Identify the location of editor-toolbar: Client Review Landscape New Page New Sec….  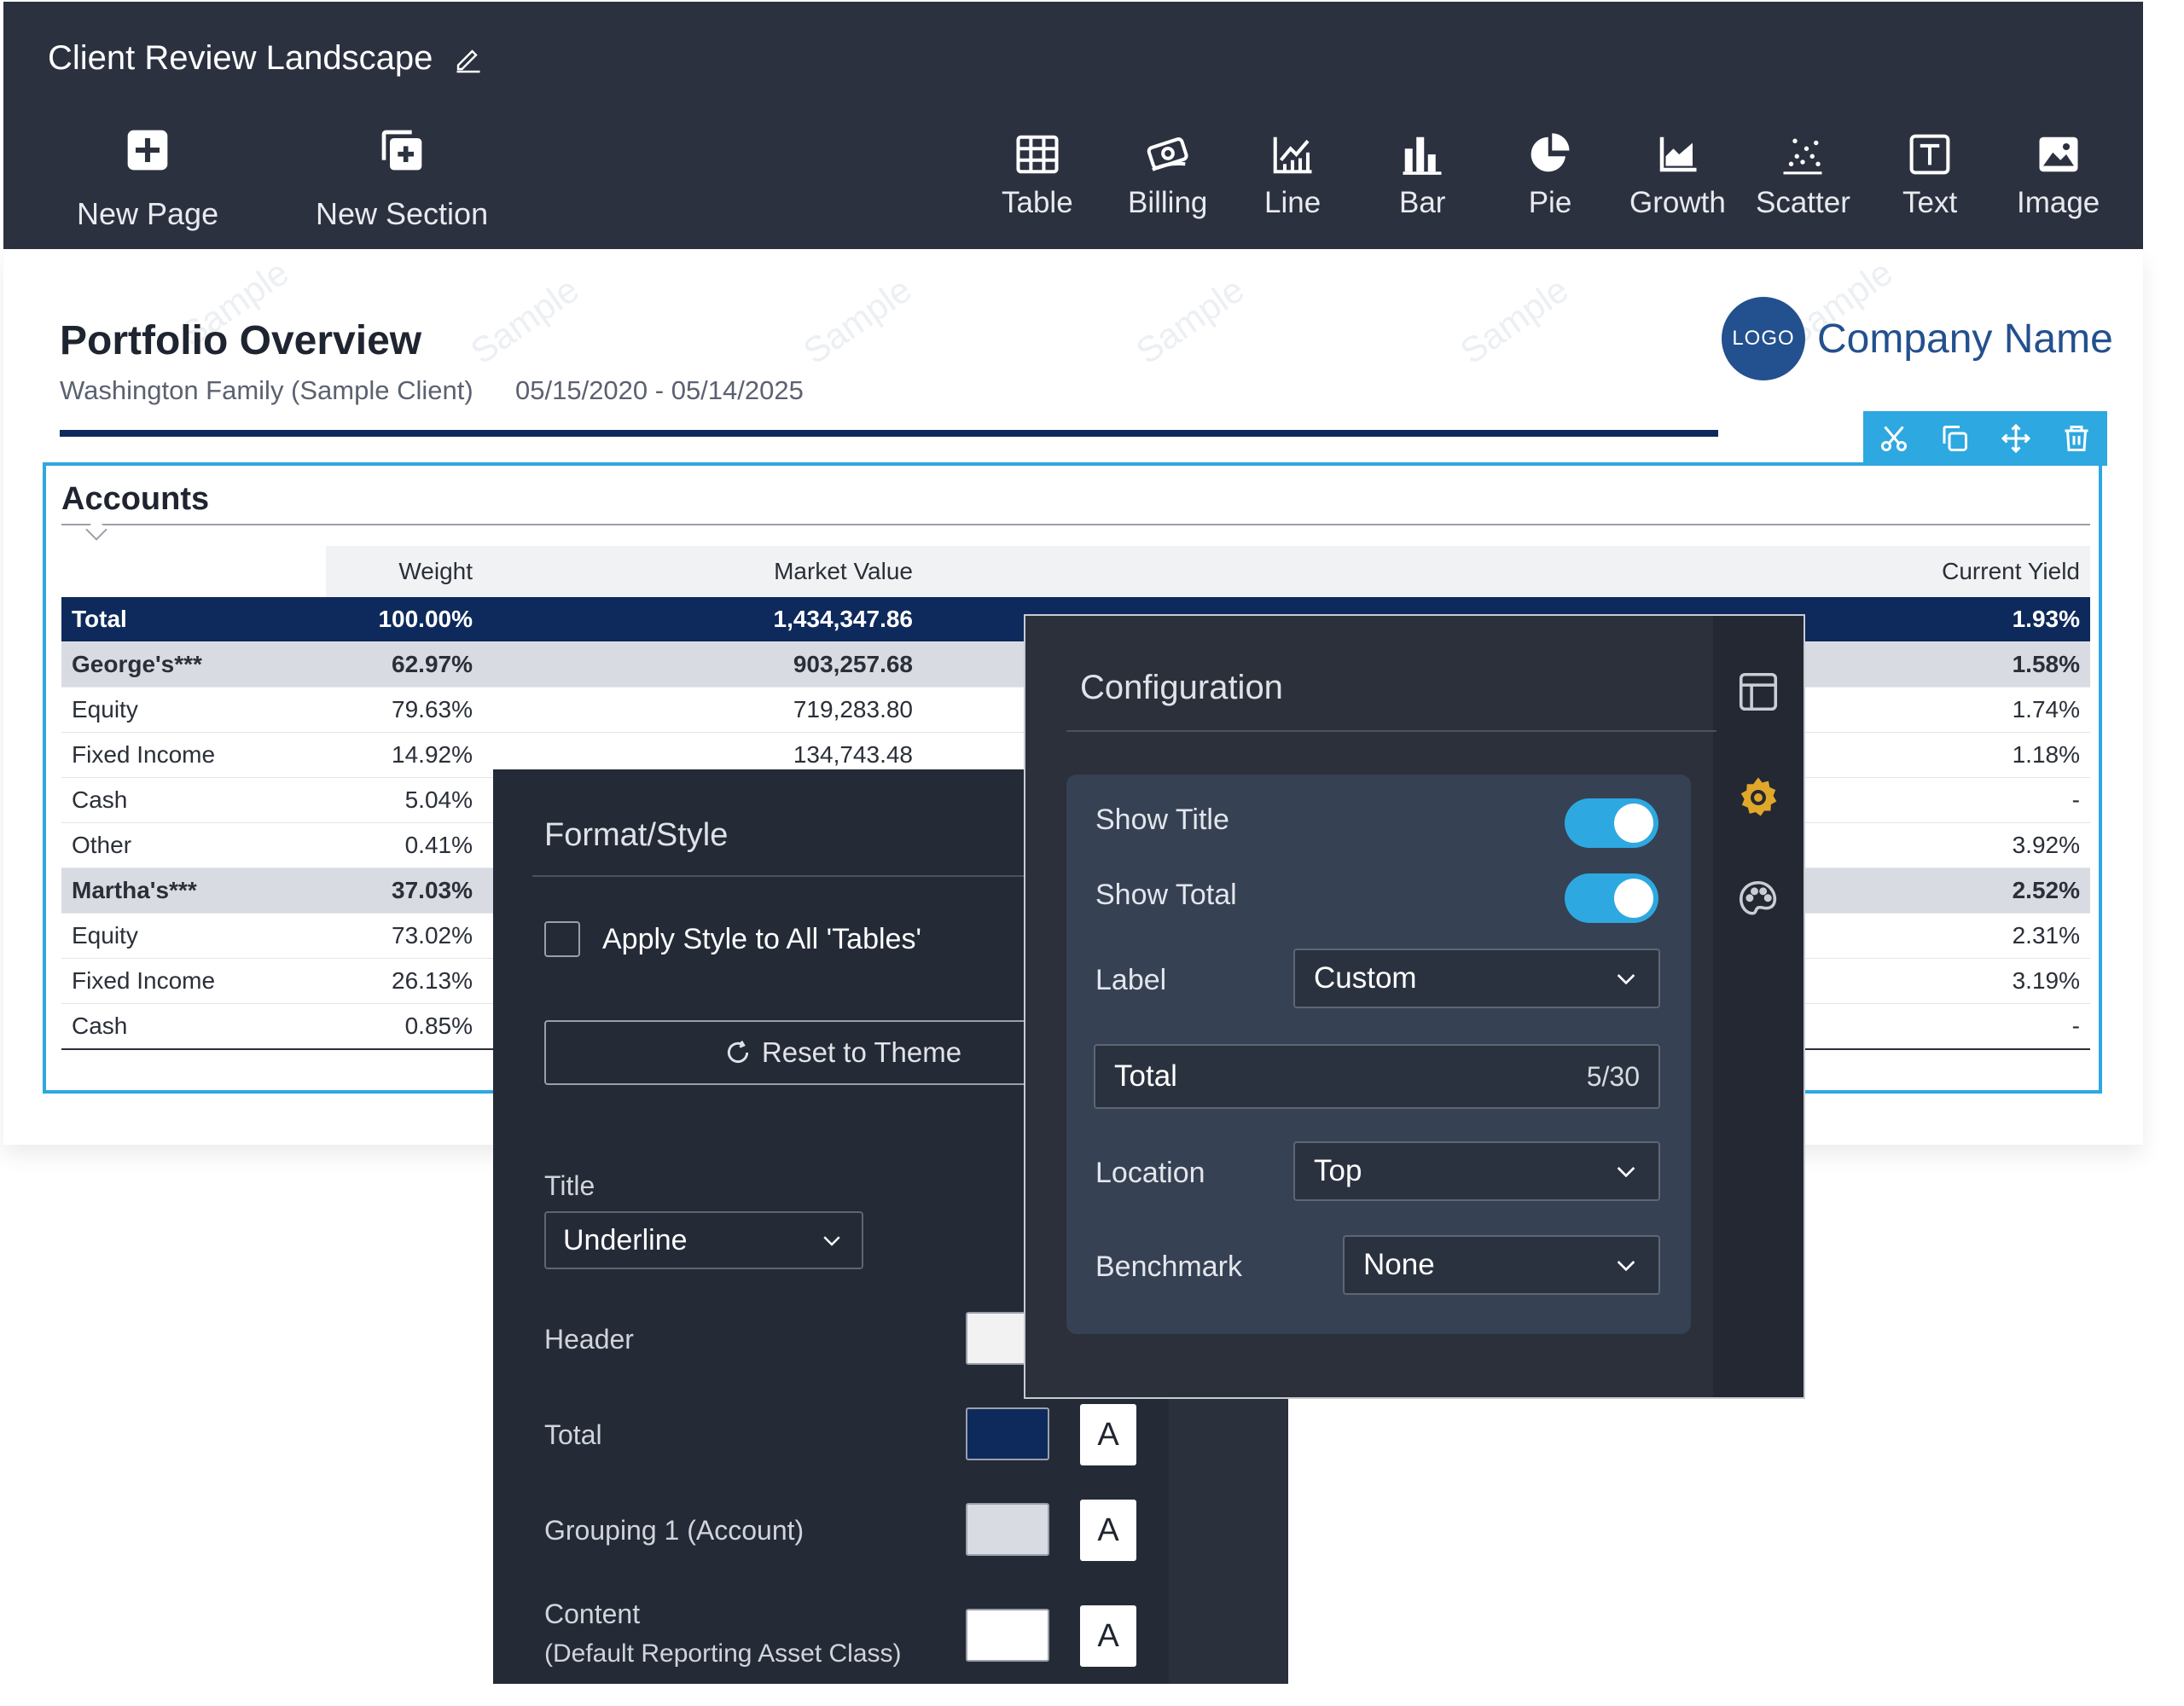
(1073, 126).